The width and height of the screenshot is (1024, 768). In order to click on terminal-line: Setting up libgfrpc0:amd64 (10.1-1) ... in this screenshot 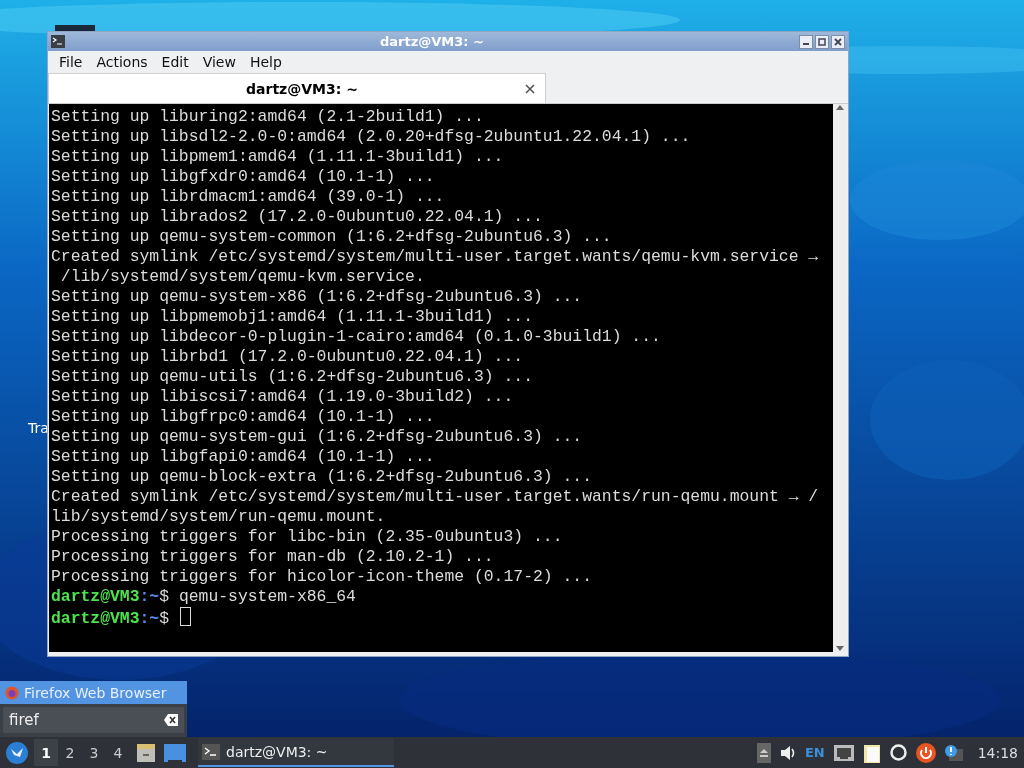, I will do `click(243, 417)`.